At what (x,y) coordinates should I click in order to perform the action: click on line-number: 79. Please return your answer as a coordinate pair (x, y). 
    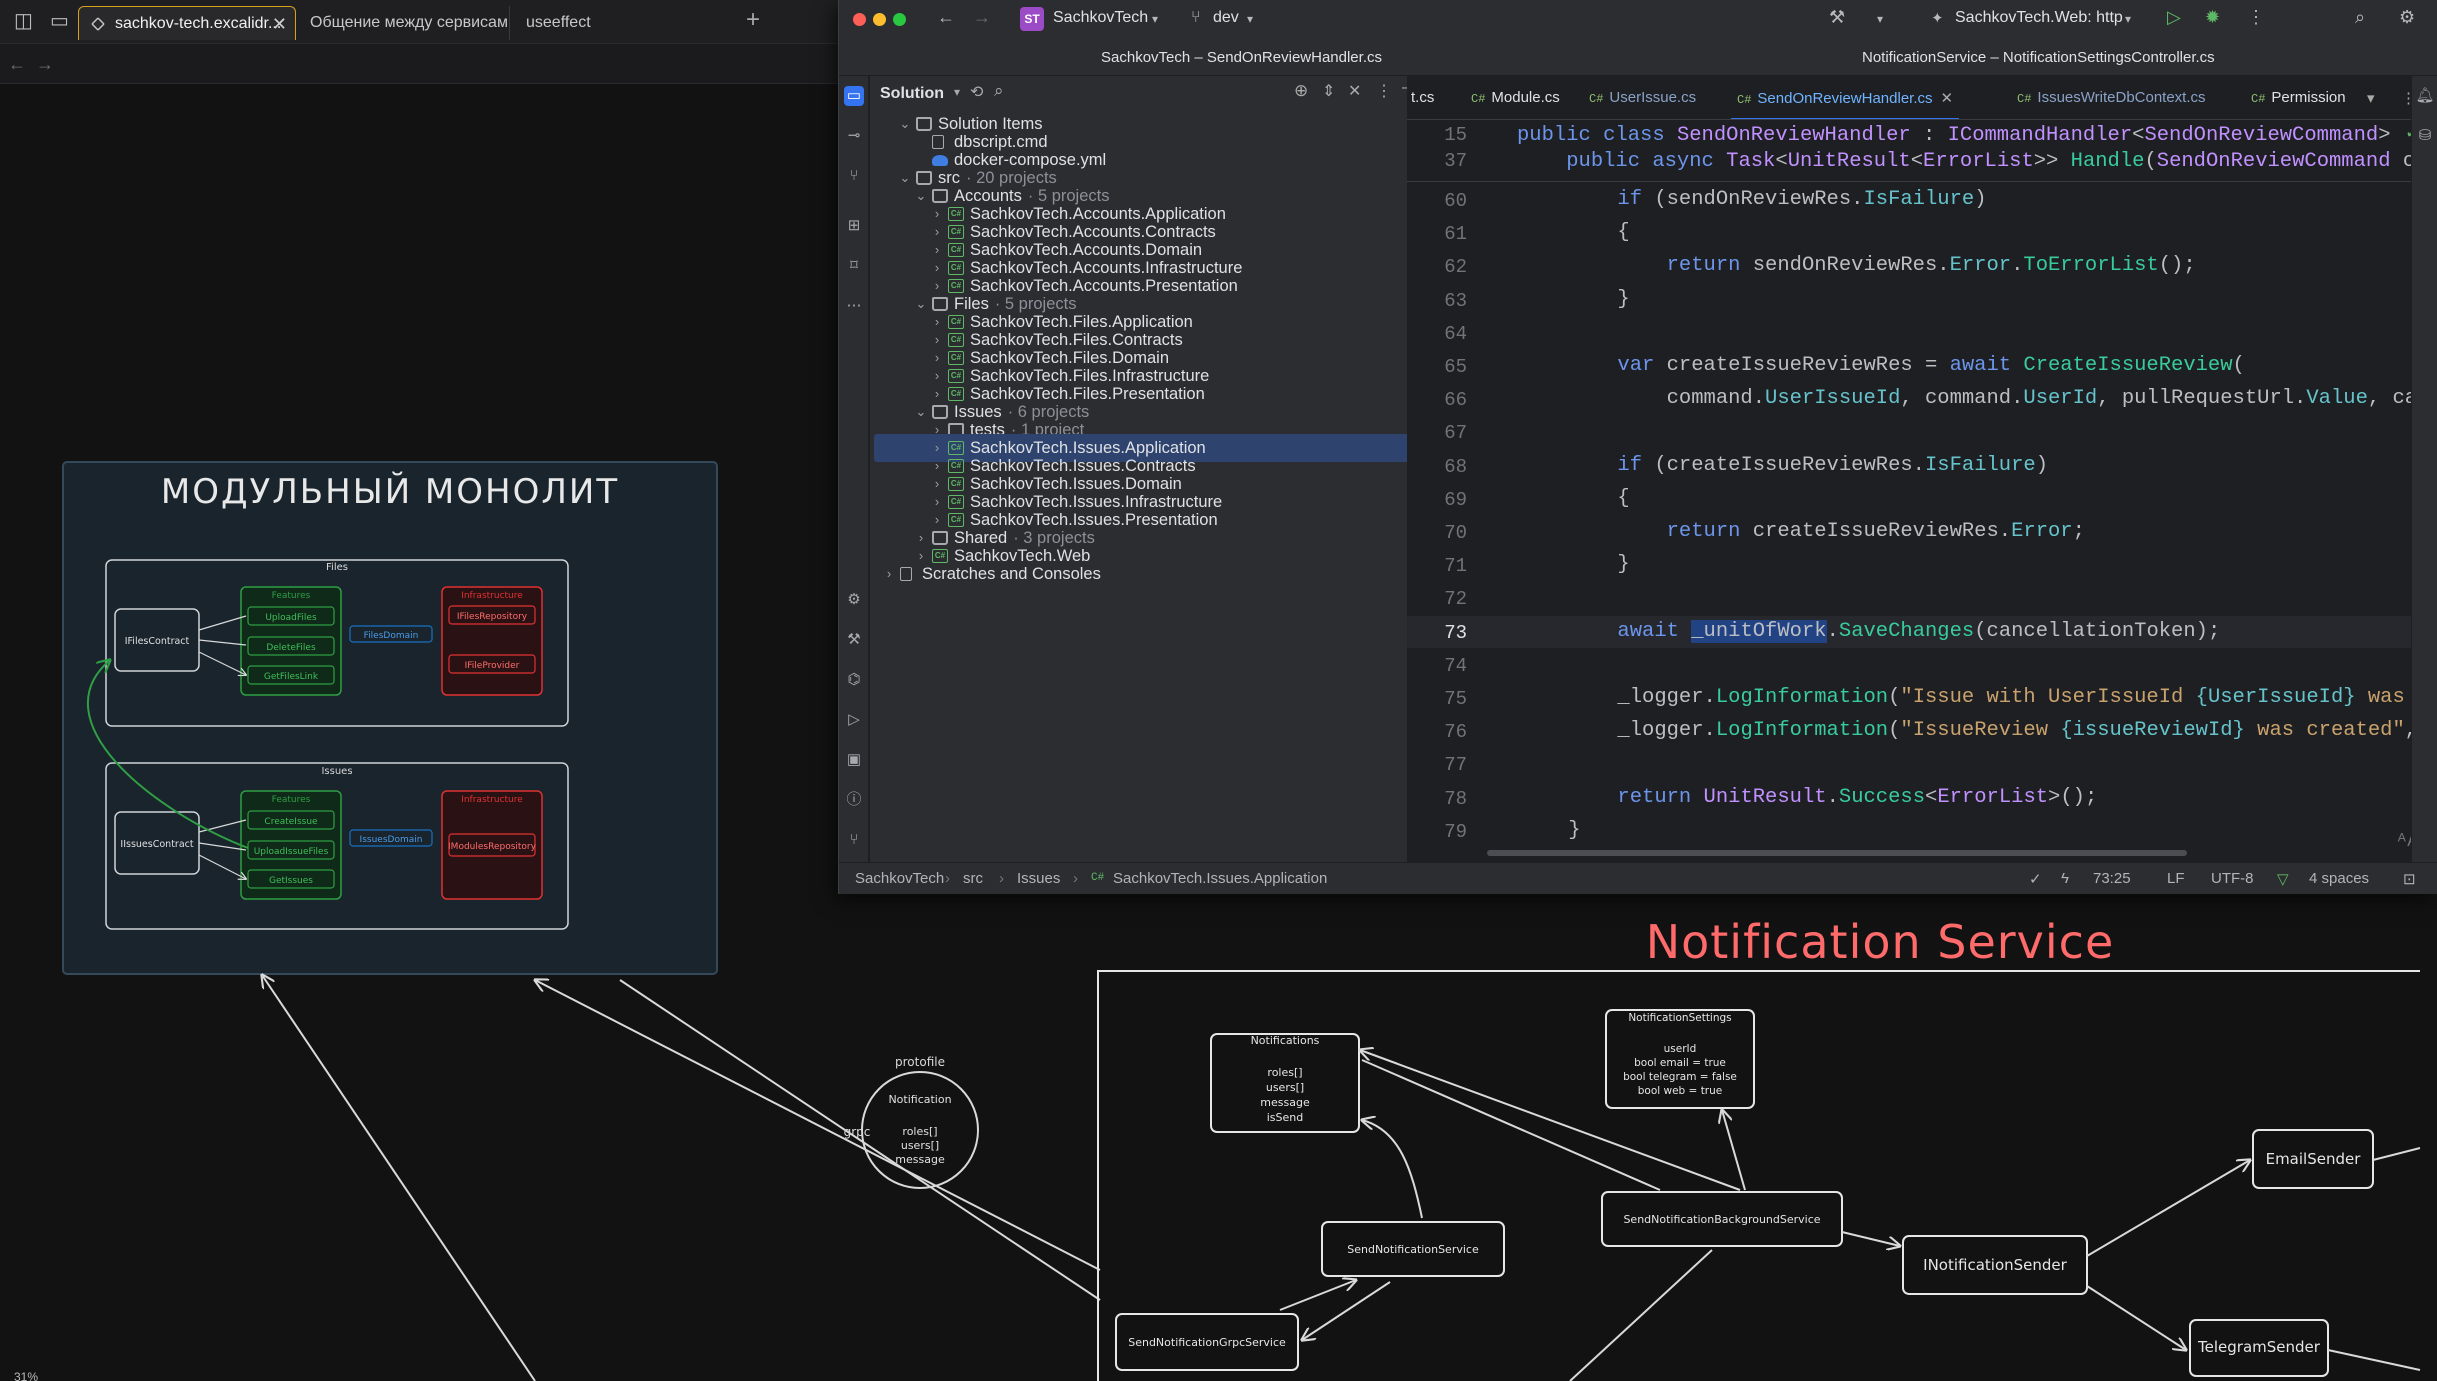
    Looking at the image, I should click on (1455, 831).